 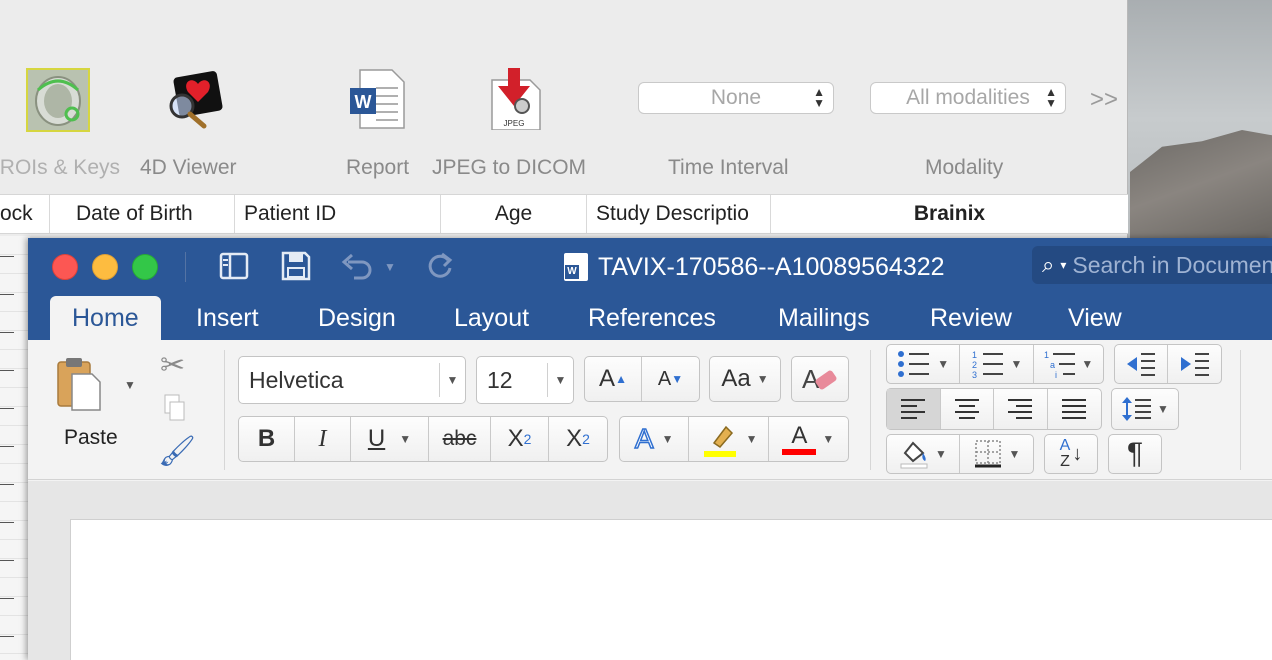 What do you see at coordinates (1021, 409) in the screenshot?
I see `align-right-button` at bounding box center [1021, 409].